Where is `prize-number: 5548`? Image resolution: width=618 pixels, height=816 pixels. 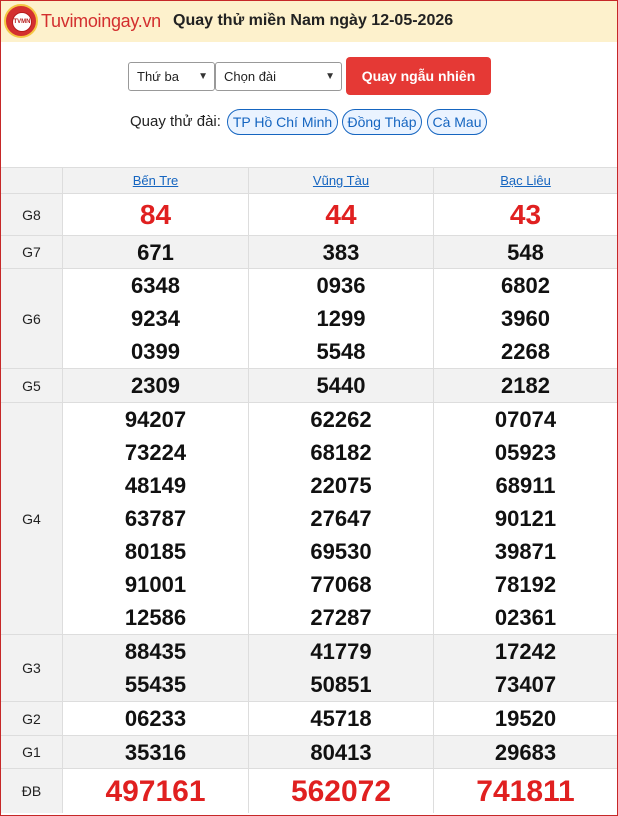
prize-number: 5548 is located at coordinates (341, 351).